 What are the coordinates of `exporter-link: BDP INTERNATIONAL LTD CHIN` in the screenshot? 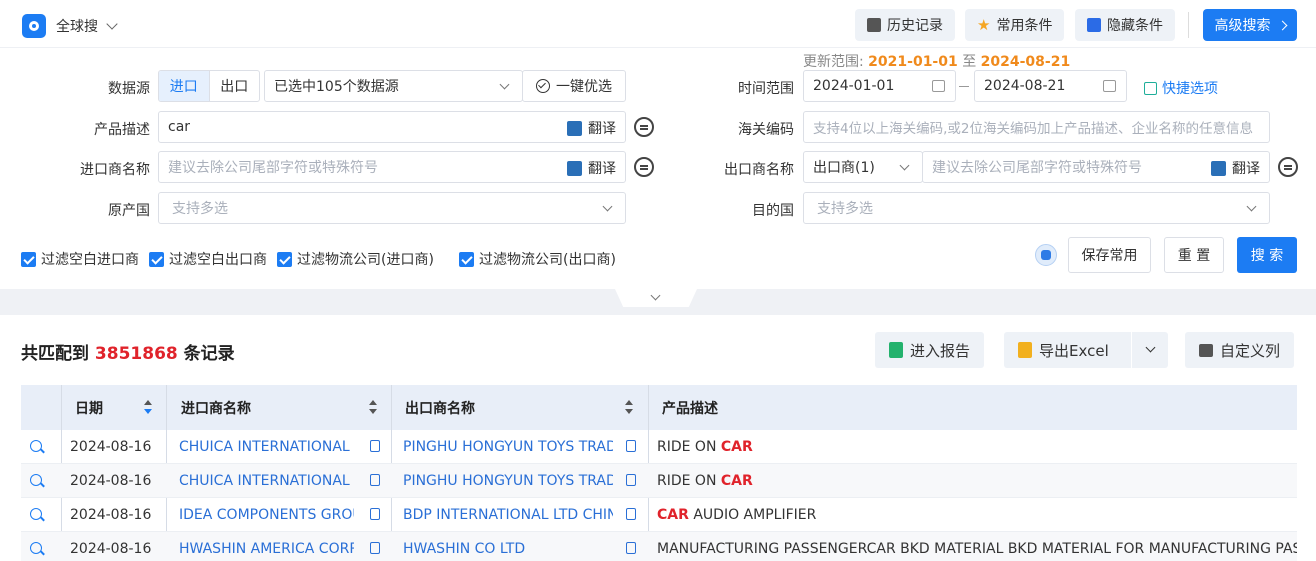 It's located at (508, 514).